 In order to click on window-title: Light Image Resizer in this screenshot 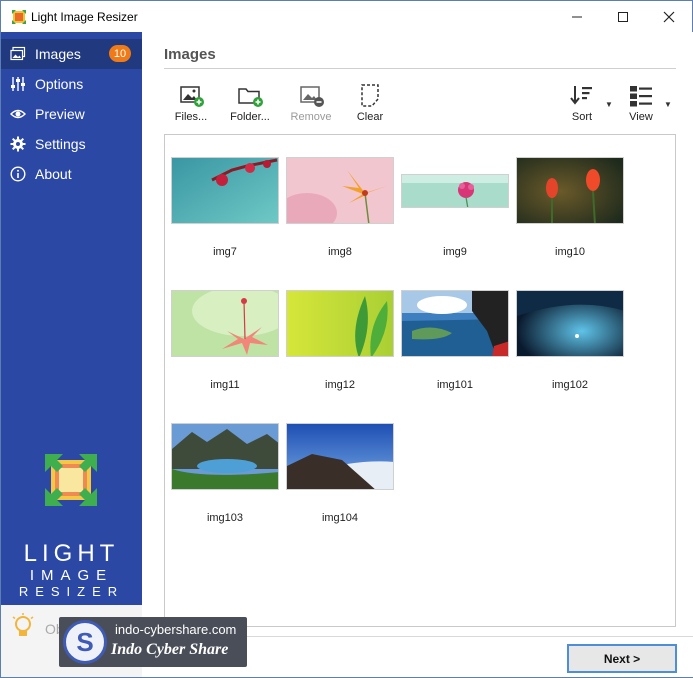, I will do `click(84, 17)`.